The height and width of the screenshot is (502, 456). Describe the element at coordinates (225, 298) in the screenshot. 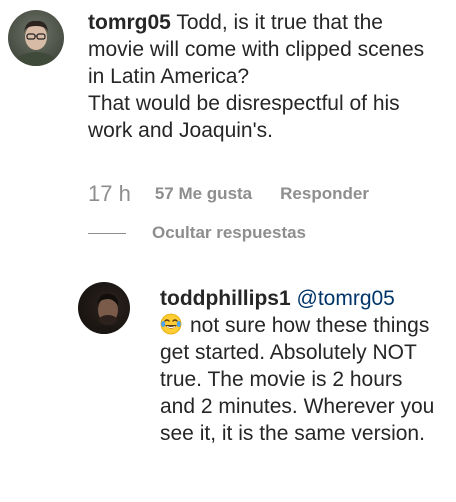

I see `reply-username: toddphillips1` at that location.